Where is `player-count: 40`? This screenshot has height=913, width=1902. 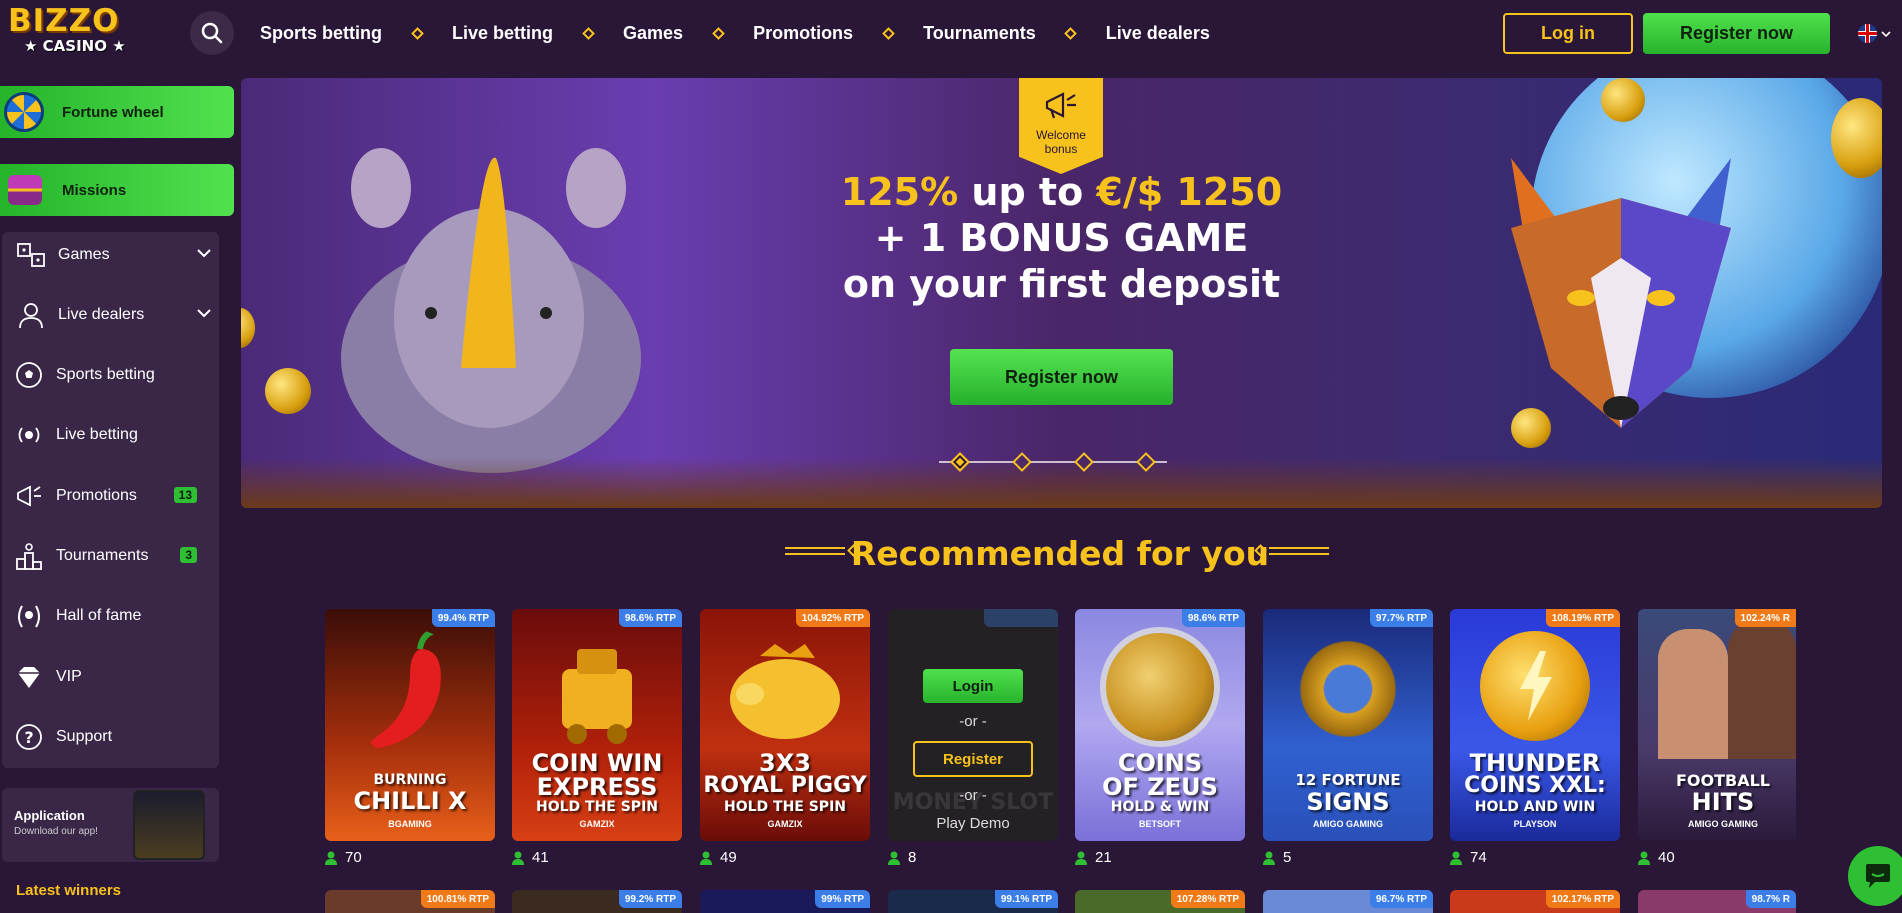
player-count: 40 is located at coordinates (1656, 857).